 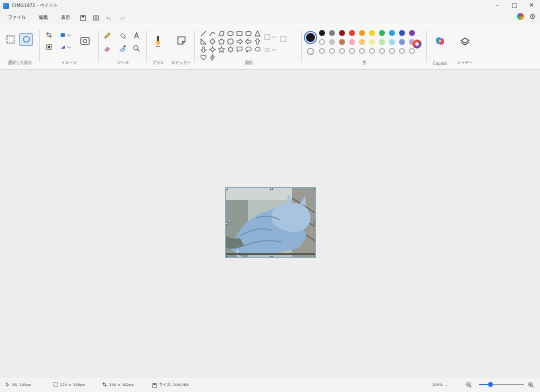 I want to click on outline-button, so click(x=270, y=37).